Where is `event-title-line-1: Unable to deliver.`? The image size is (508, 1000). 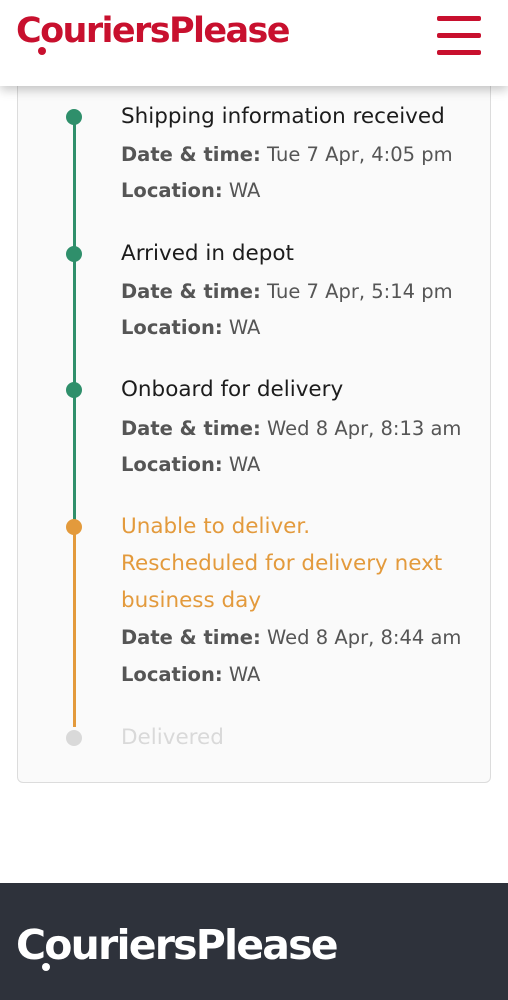
event-title-line-1: Unable to deliver. is located at coordinates (216, 526).